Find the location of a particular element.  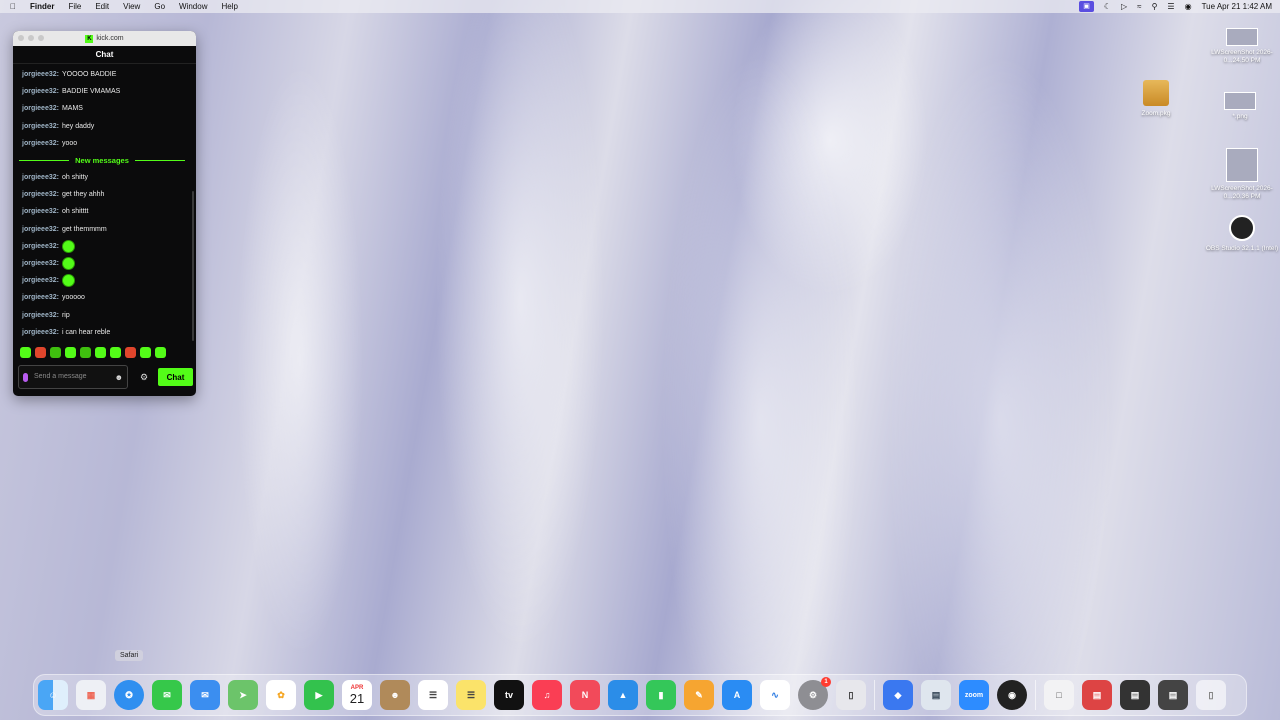

siri-icon: ◉ is located at coordinates (1188, 6).